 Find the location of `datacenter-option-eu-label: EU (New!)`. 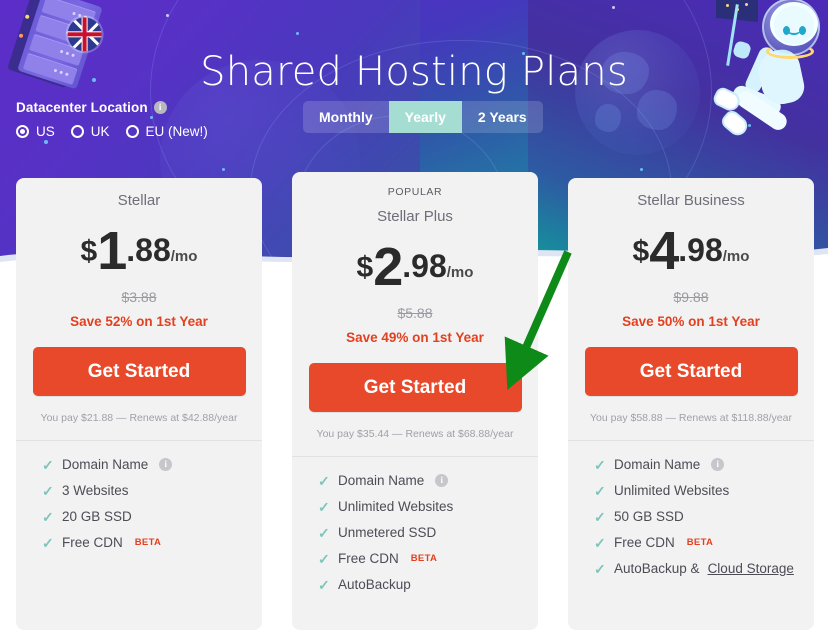

datacenter-option-eu-label: EU (New!) is located at coordinates (176, 131).